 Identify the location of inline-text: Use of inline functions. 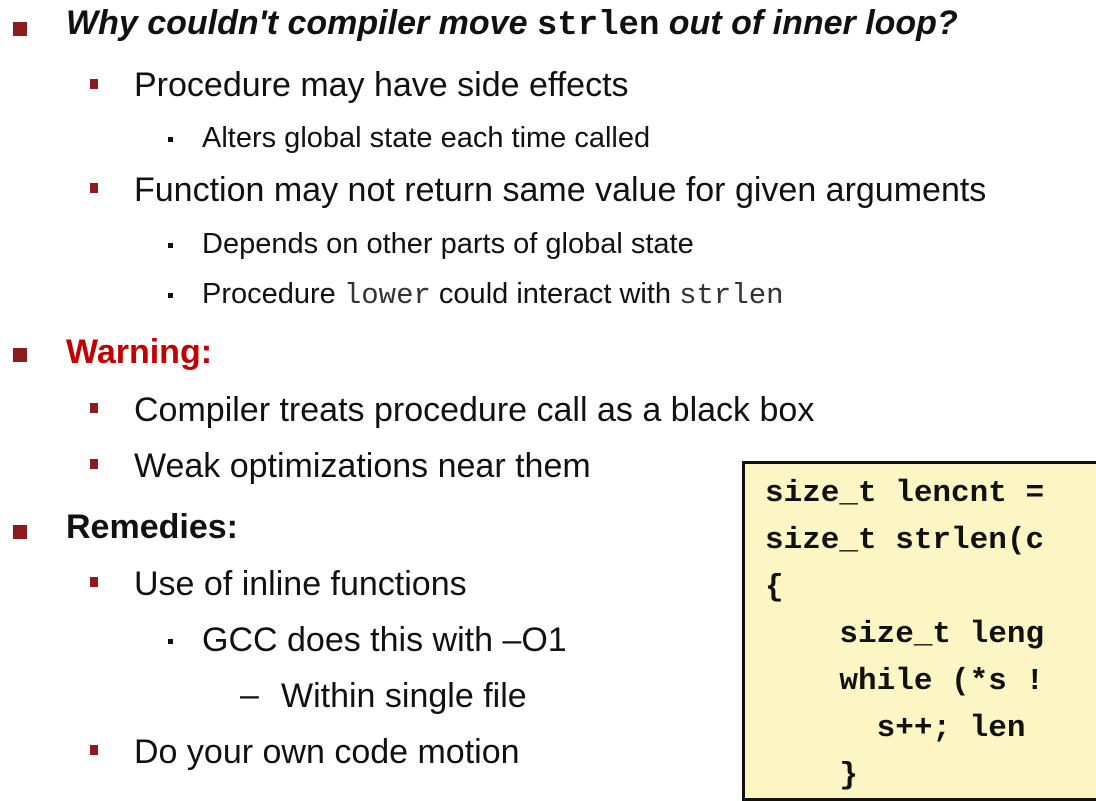
(300, 584).